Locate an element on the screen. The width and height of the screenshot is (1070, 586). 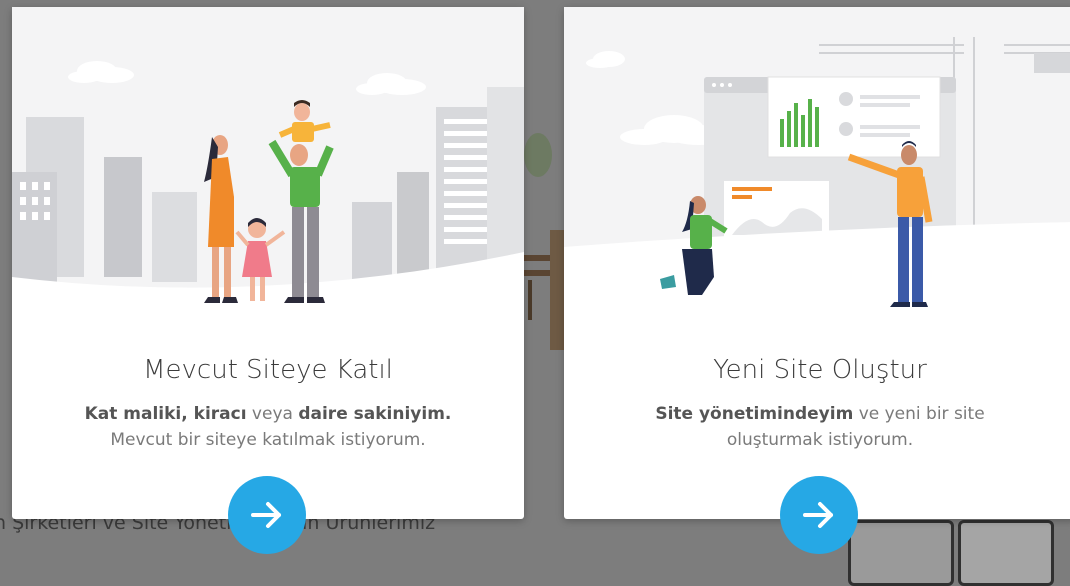
background-illustration is located at coordinates (544, 241).